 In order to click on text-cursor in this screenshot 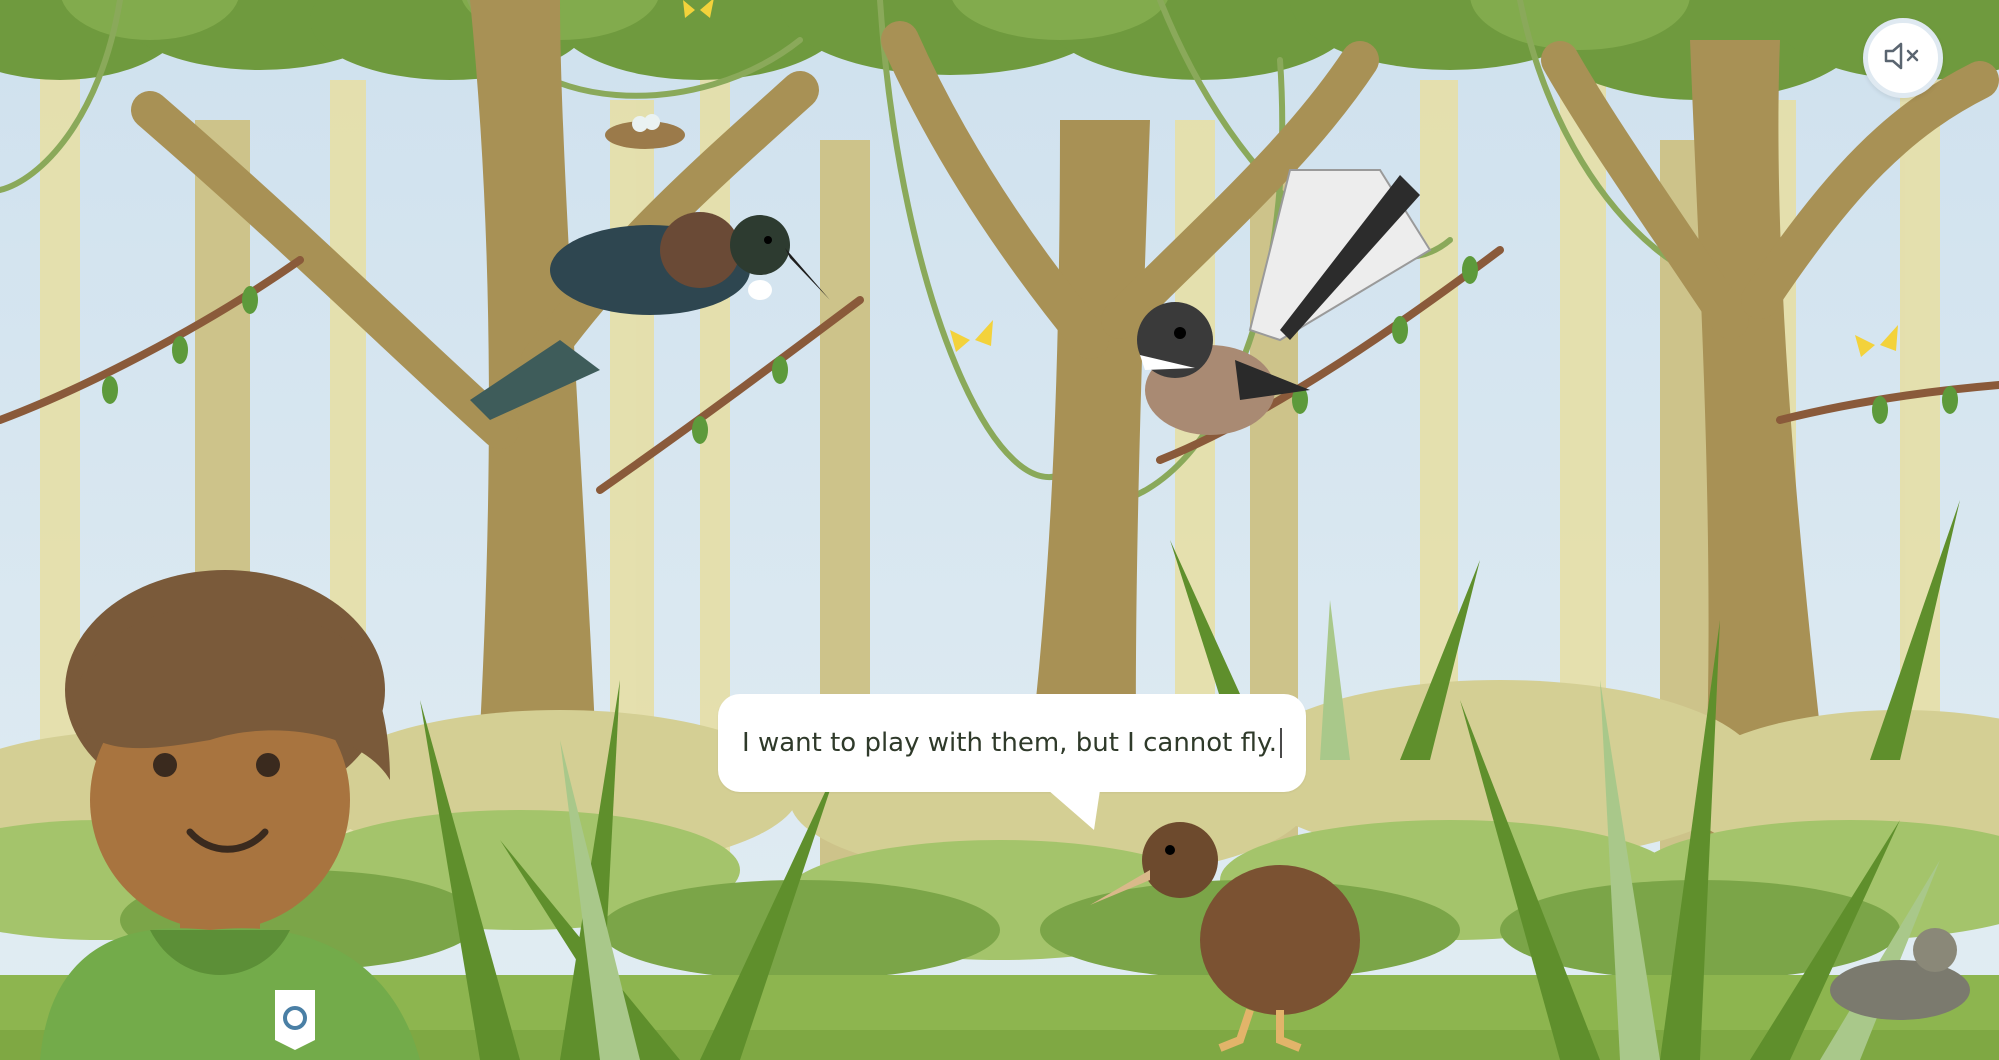, I will do `click(1280, 743)`.